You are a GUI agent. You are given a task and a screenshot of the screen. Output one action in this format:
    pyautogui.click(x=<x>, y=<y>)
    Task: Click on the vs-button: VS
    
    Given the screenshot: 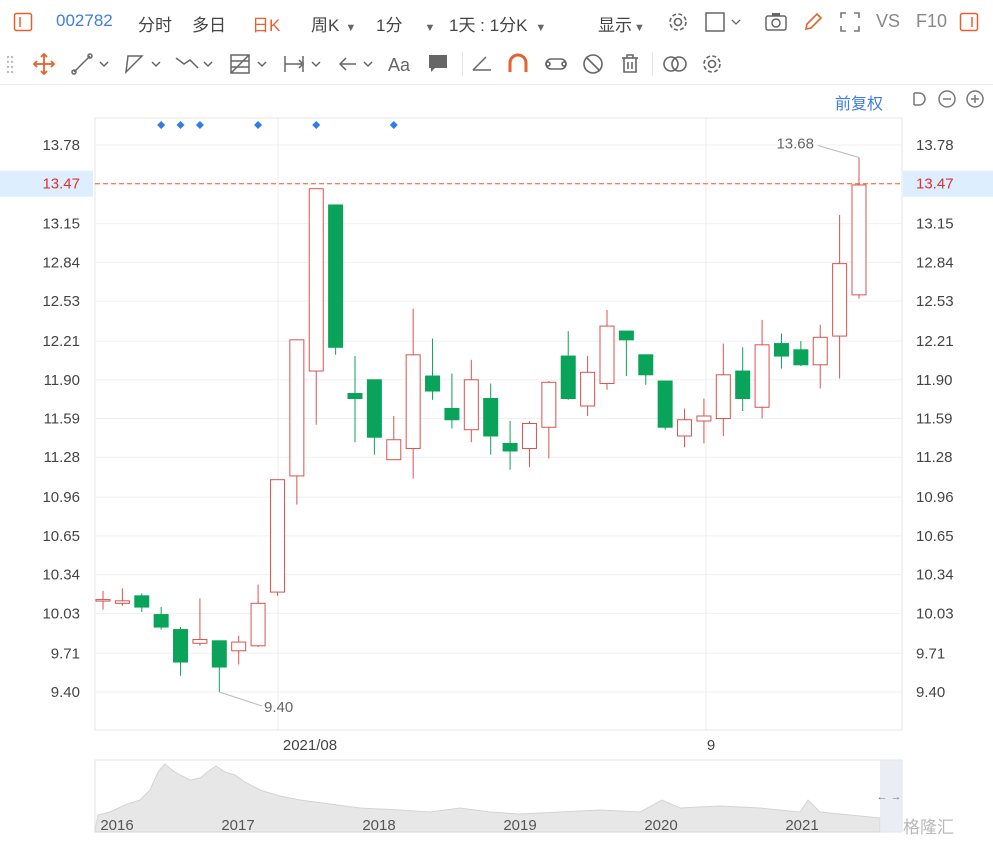 What is the action you would take?
    pyautogui.click(x=888, y=21)
    